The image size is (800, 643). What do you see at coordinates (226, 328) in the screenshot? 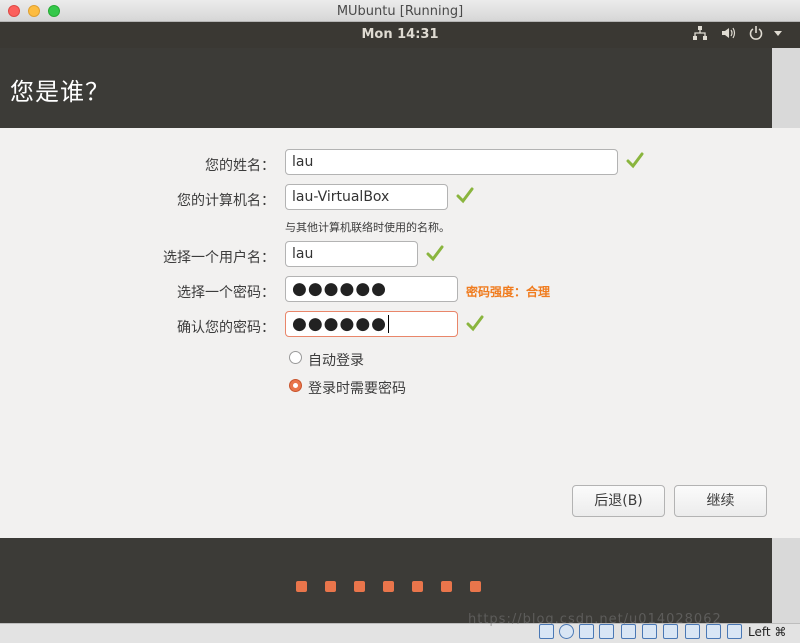
I see `confirm-password-label: 确认您的密码：` at bounding box center [226, 328].